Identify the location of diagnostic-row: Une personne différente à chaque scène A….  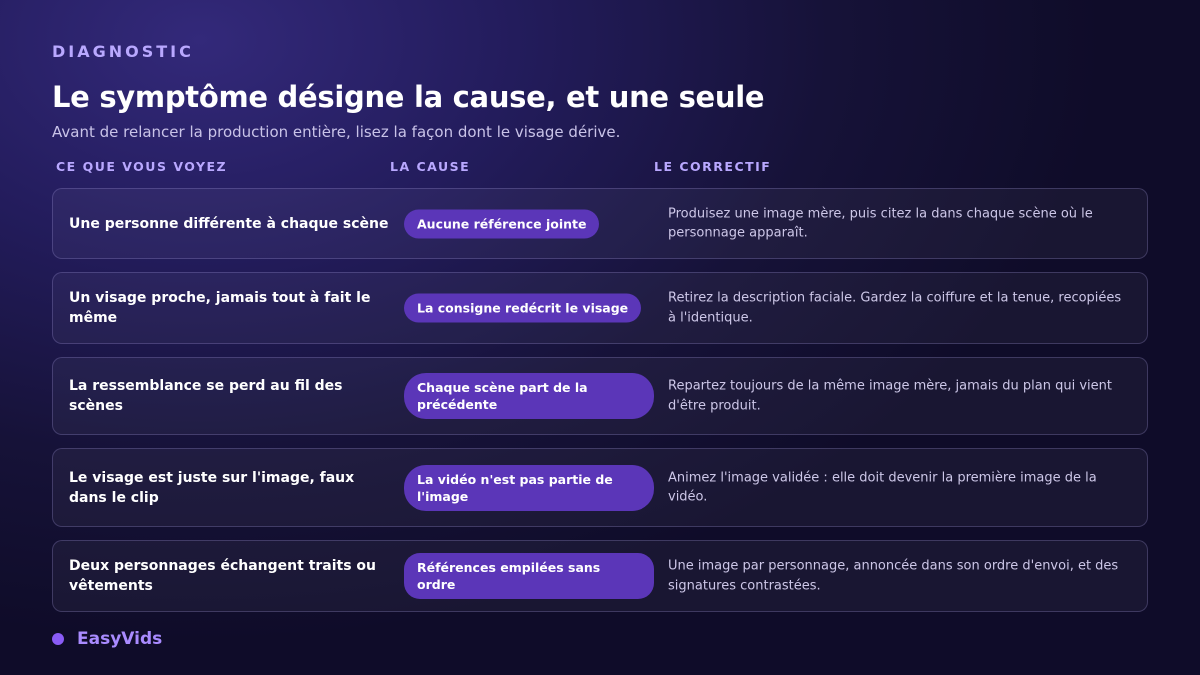
(600, 223).